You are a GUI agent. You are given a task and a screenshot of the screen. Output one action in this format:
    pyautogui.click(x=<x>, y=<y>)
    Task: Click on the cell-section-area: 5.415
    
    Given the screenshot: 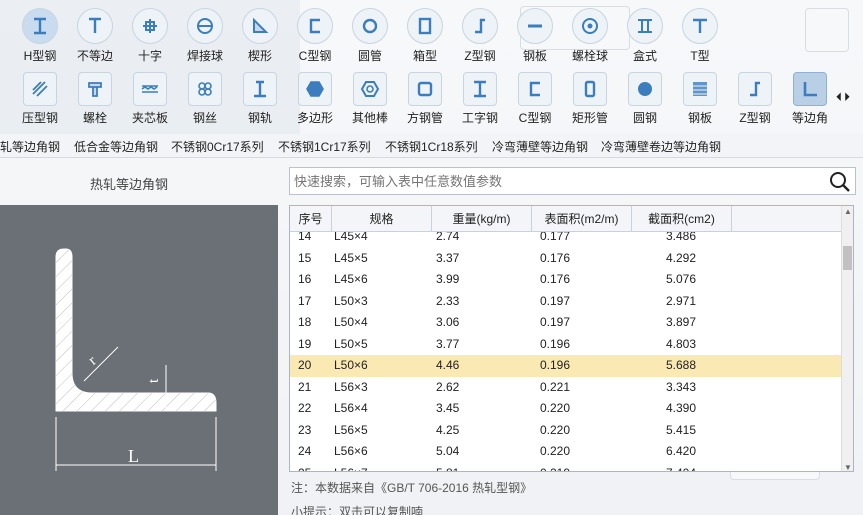 What is the action you would take?
    pyautogui.click(x=681, y=429)
    